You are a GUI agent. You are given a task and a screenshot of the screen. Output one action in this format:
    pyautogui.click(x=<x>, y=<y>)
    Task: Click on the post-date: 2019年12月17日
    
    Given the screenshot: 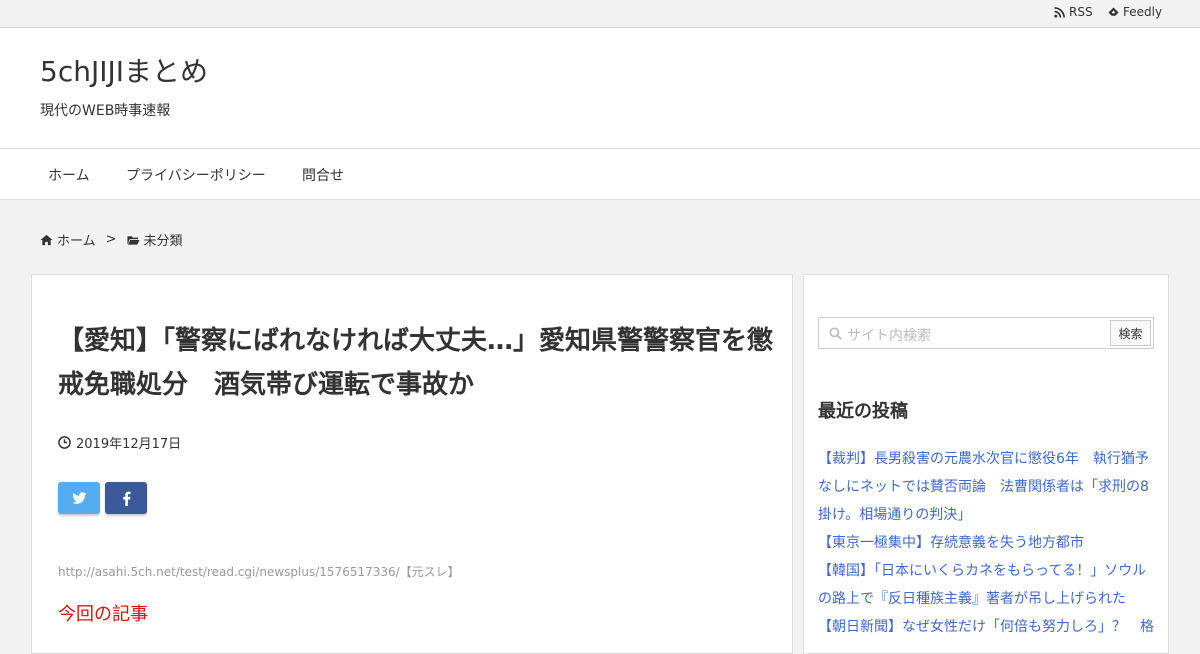 What is the action you would take?
    pyautogui.click(x=119, y=442)
    